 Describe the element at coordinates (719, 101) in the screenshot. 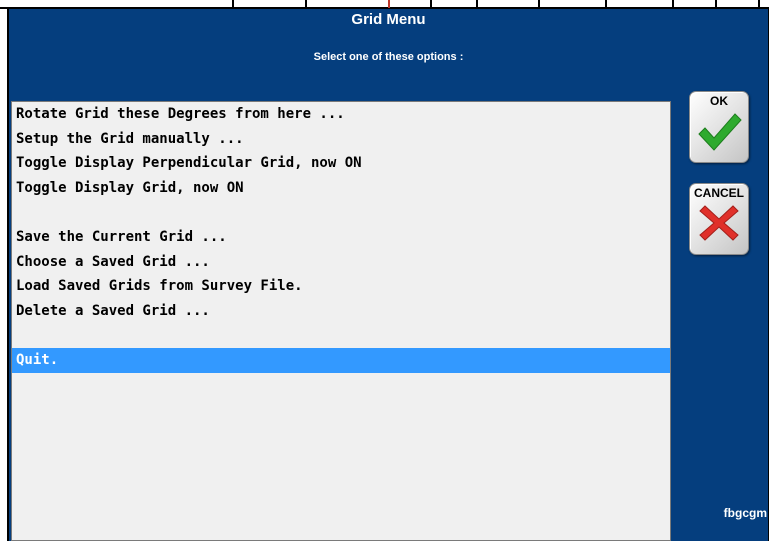

I see `ok-label: OK` at that location.